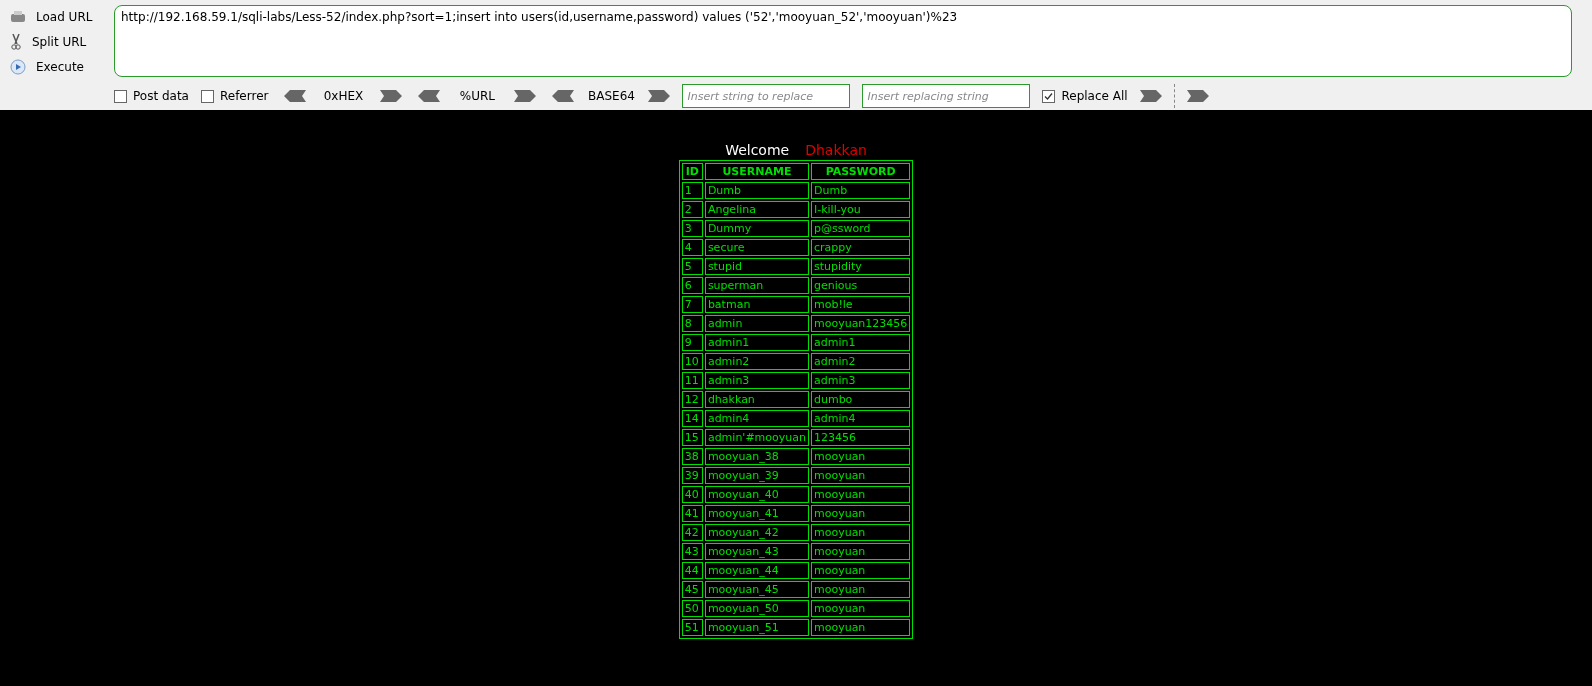 The width and height of the screenshot is (1592, 686). I want to click on column-header: ID, so click(692, 171).